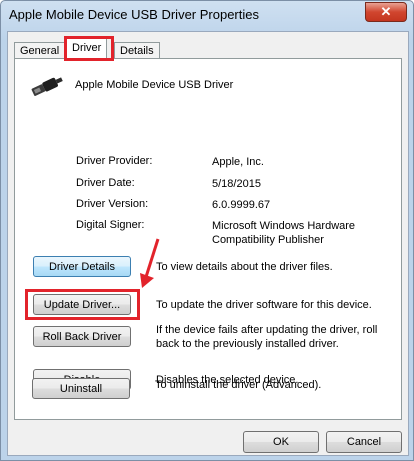 This screenshot has height=461, width=414. I want to click on driver-version-label: Driver Version:, so click(112, 204).